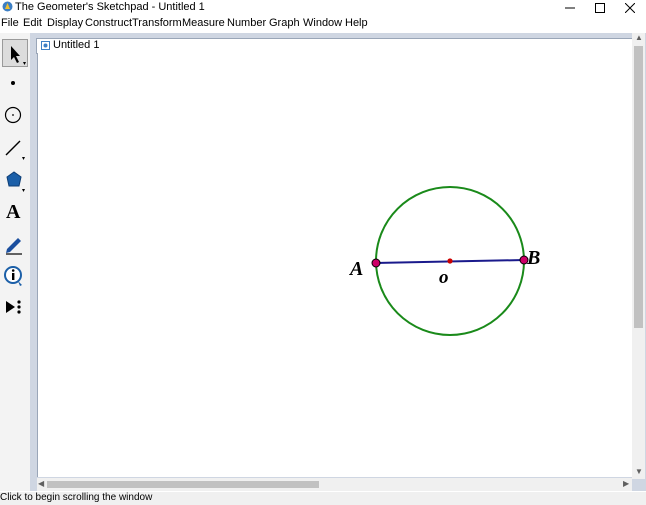 The height and width of the screenshot is (505, 646). I want to click on menu-edit: Edit, so click(32, 23).